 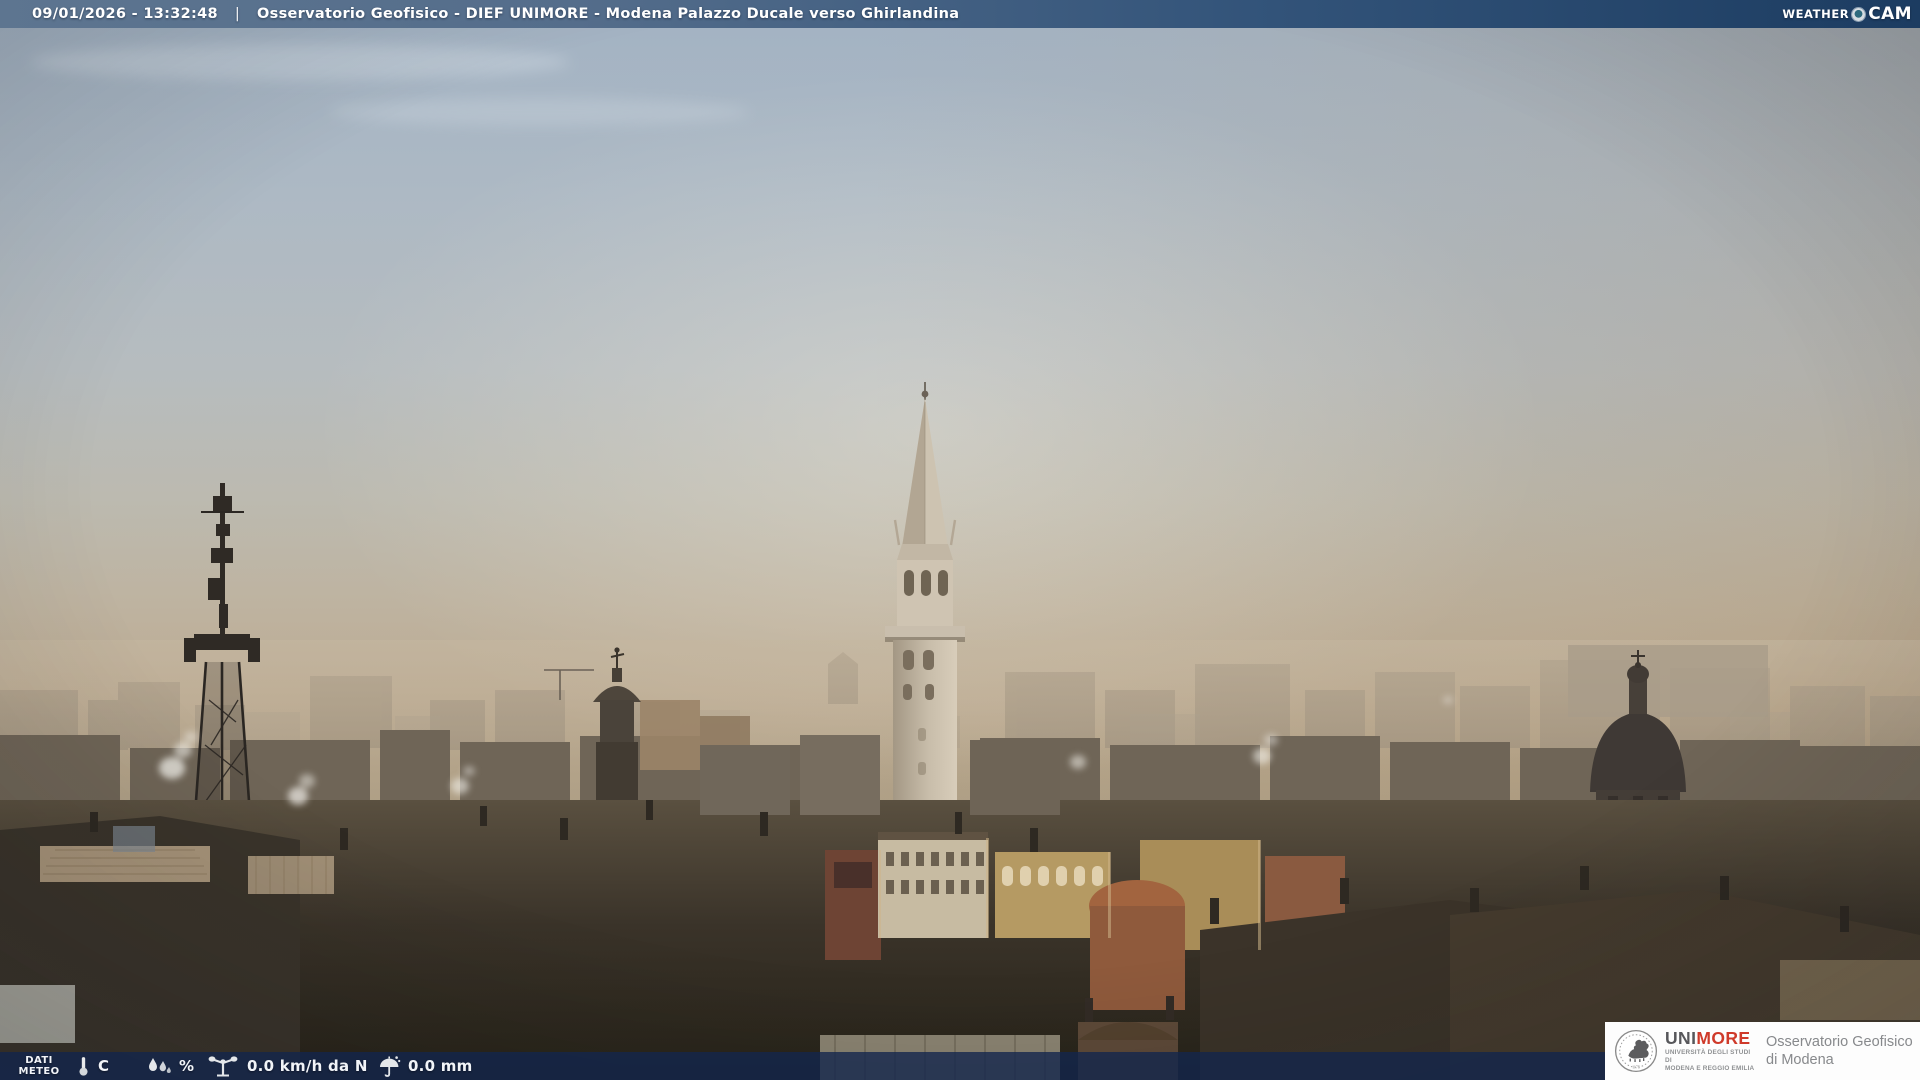 I want to click on rain-value: 0.0 mm, so click(x=440, y=1066).